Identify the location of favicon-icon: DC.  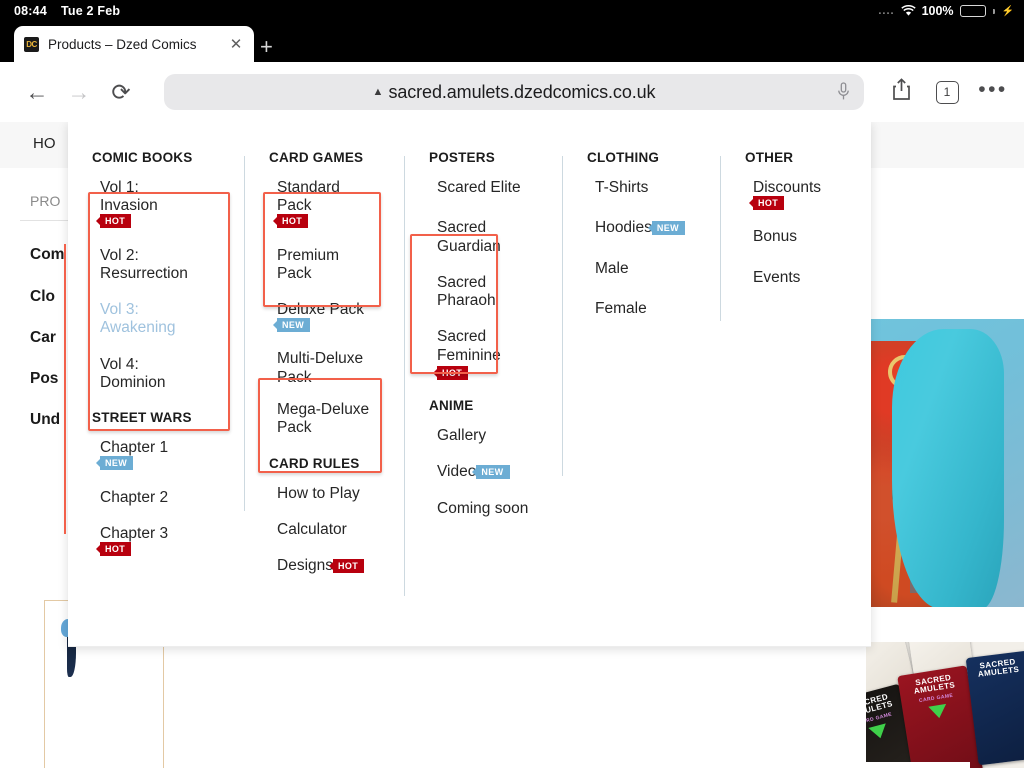
(31, 44).